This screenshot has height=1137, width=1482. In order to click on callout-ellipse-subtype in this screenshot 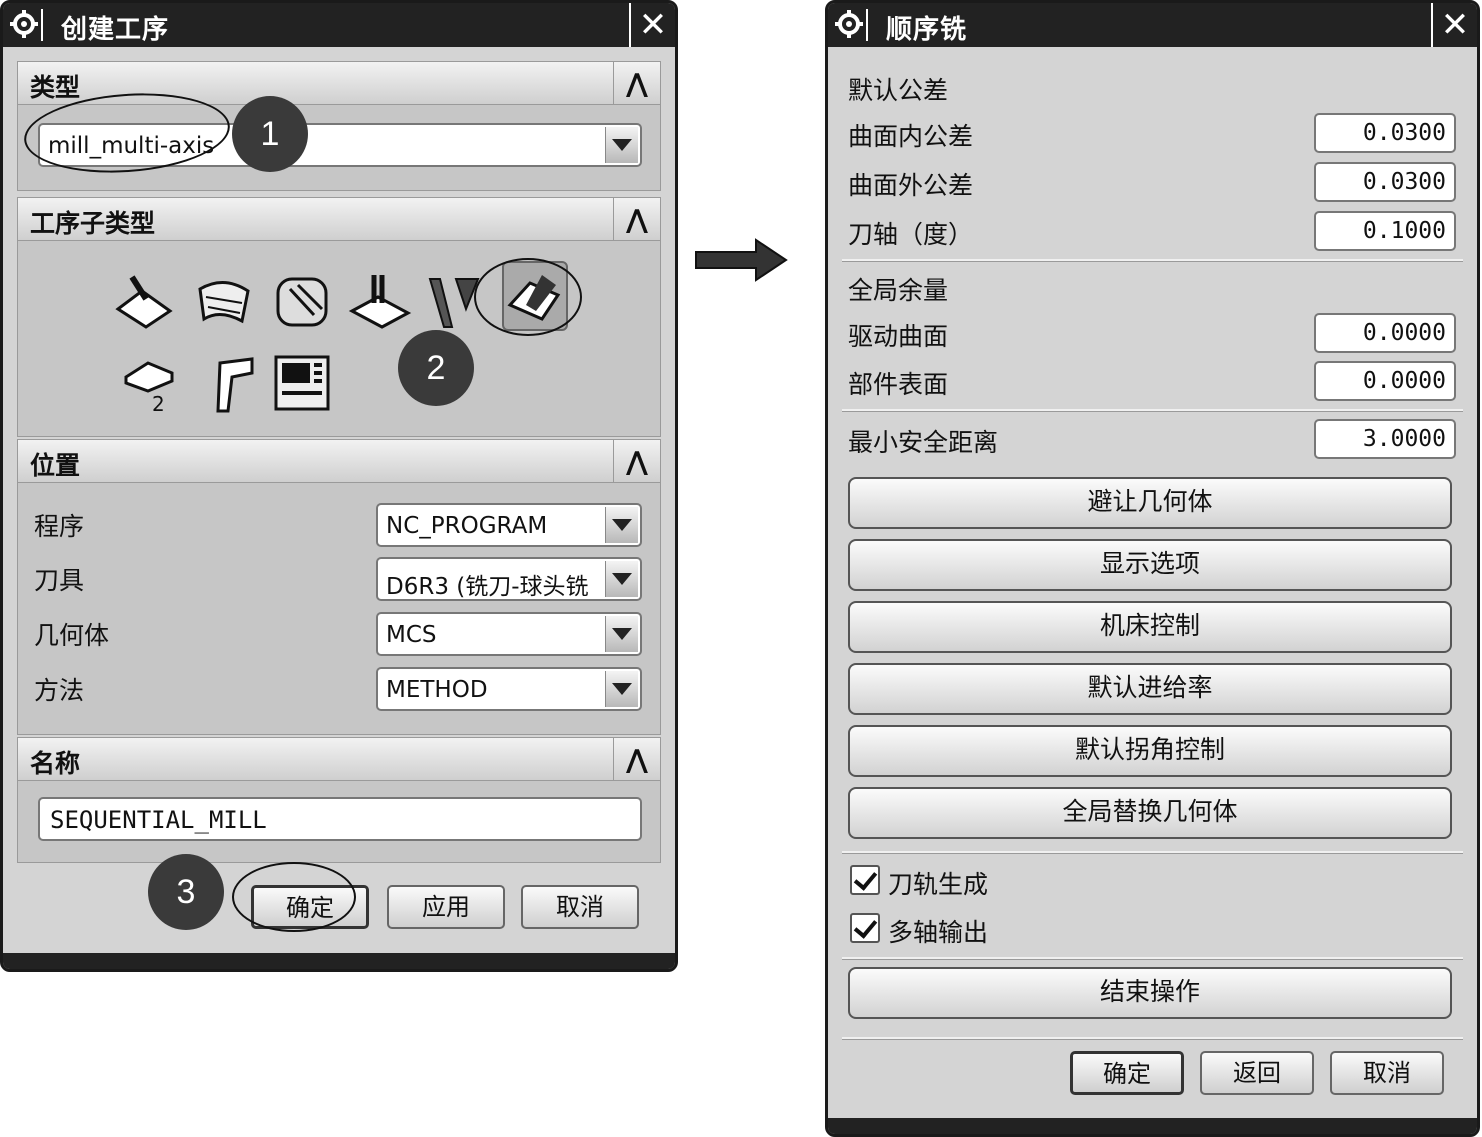, I will do `click(528, 297)`.